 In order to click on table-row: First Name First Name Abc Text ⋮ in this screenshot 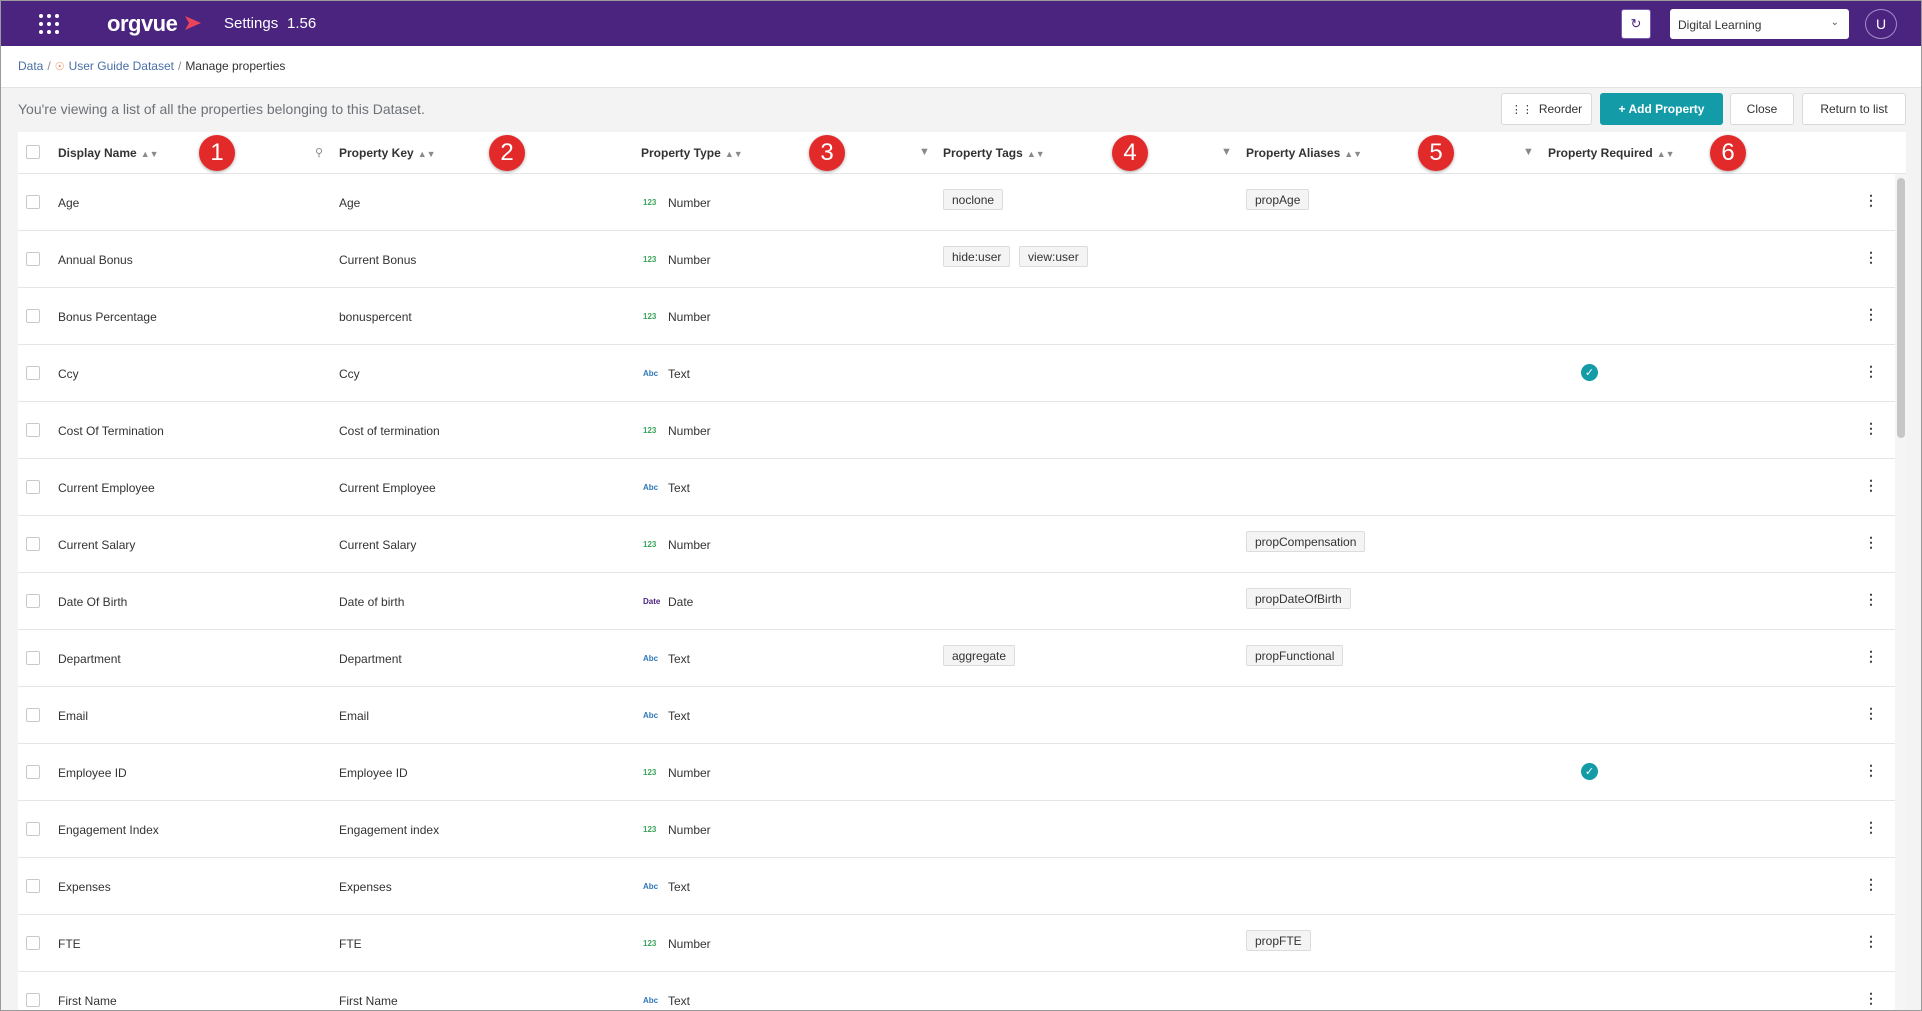, I will do `click(962, 991)`.